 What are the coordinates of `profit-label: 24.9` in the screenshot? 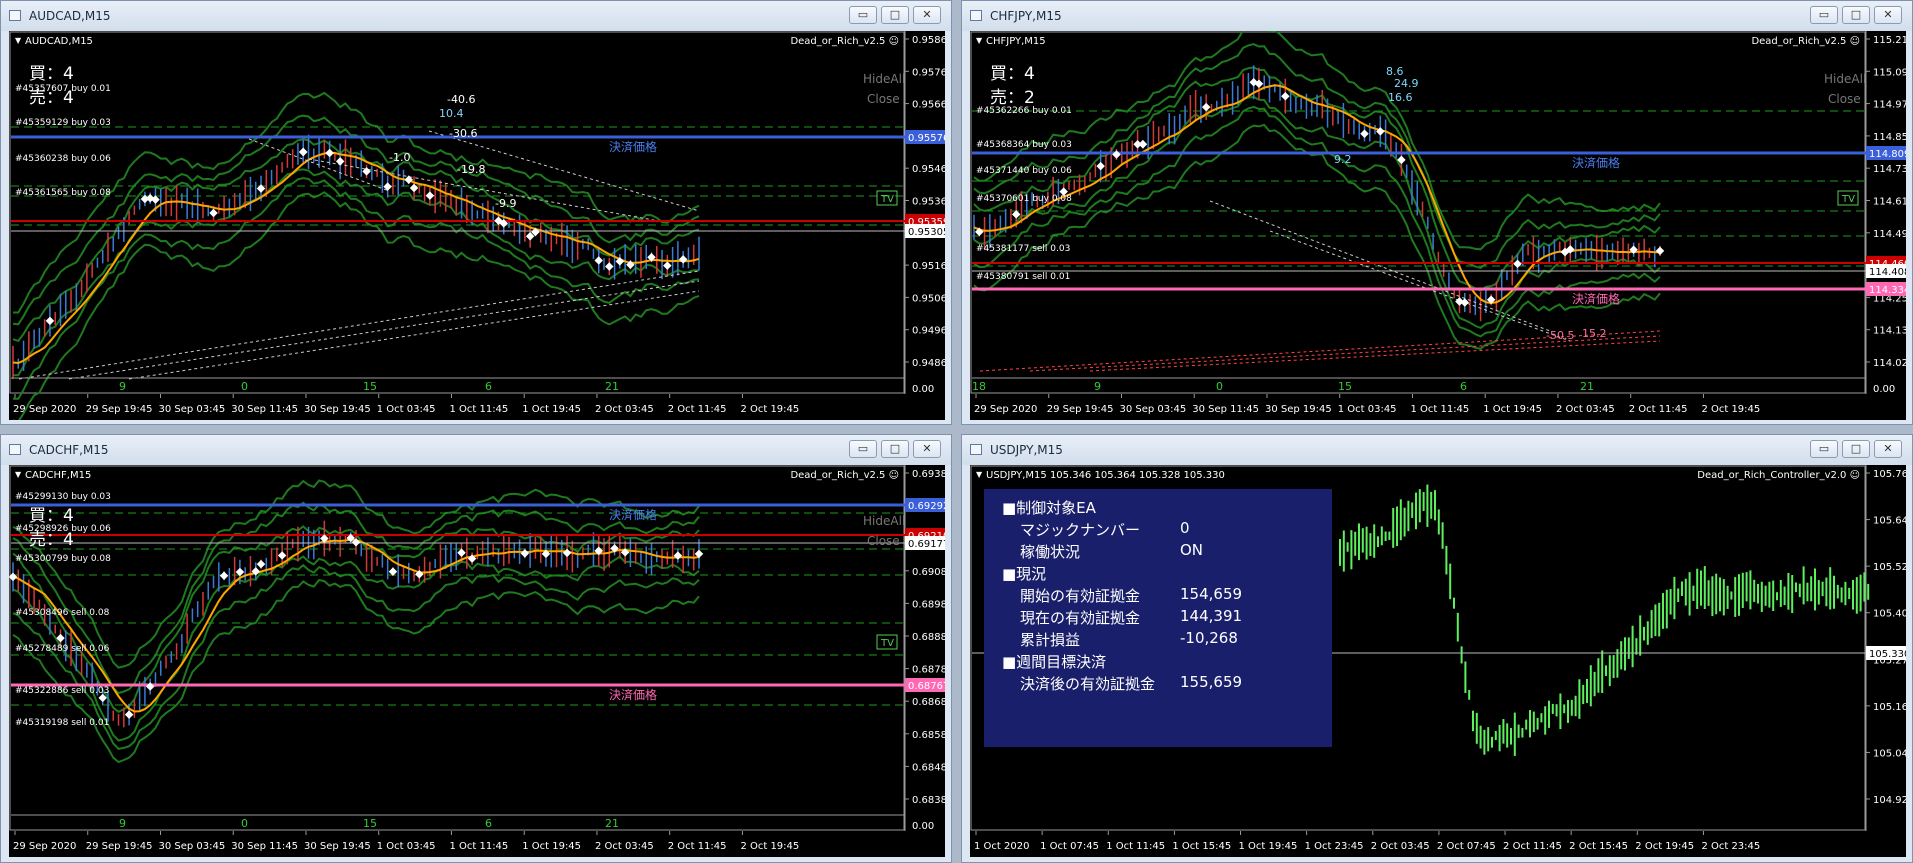 It's located at (1406, 83).